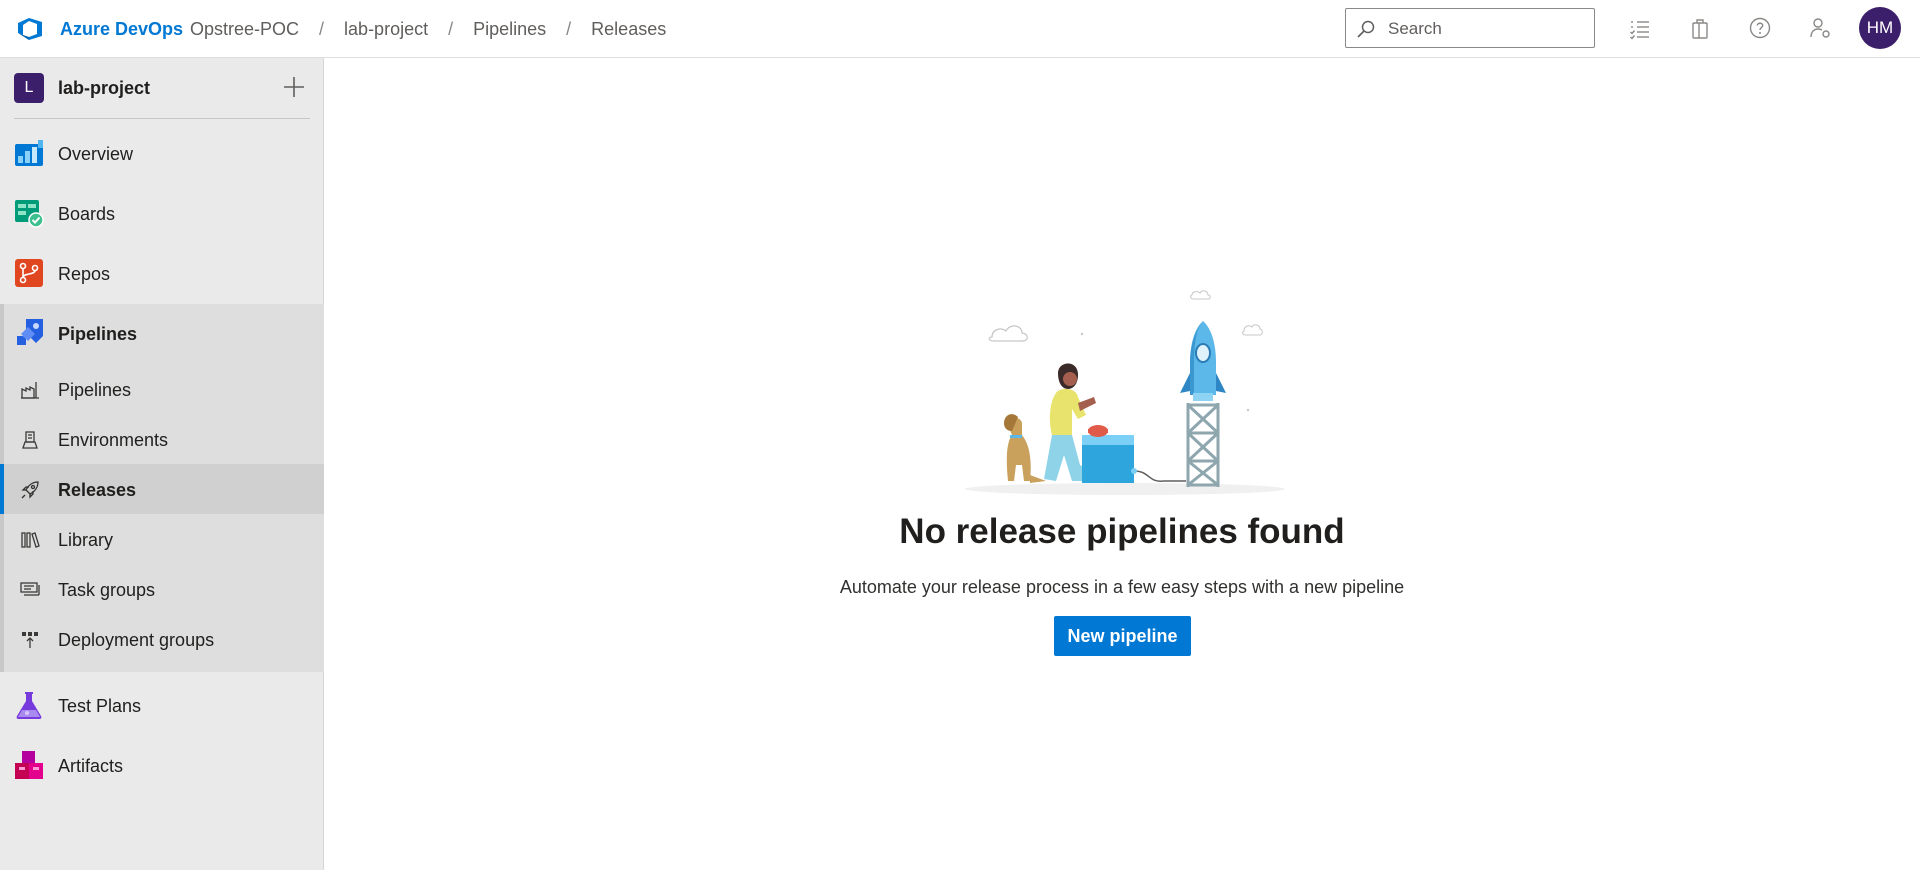 The width and height of the screenshot is (1920, 870). What do you see at coordinates (96, 154) in the screenshot?
I see `sidebar-item-label: Overview` at bounding box center [96, 154].